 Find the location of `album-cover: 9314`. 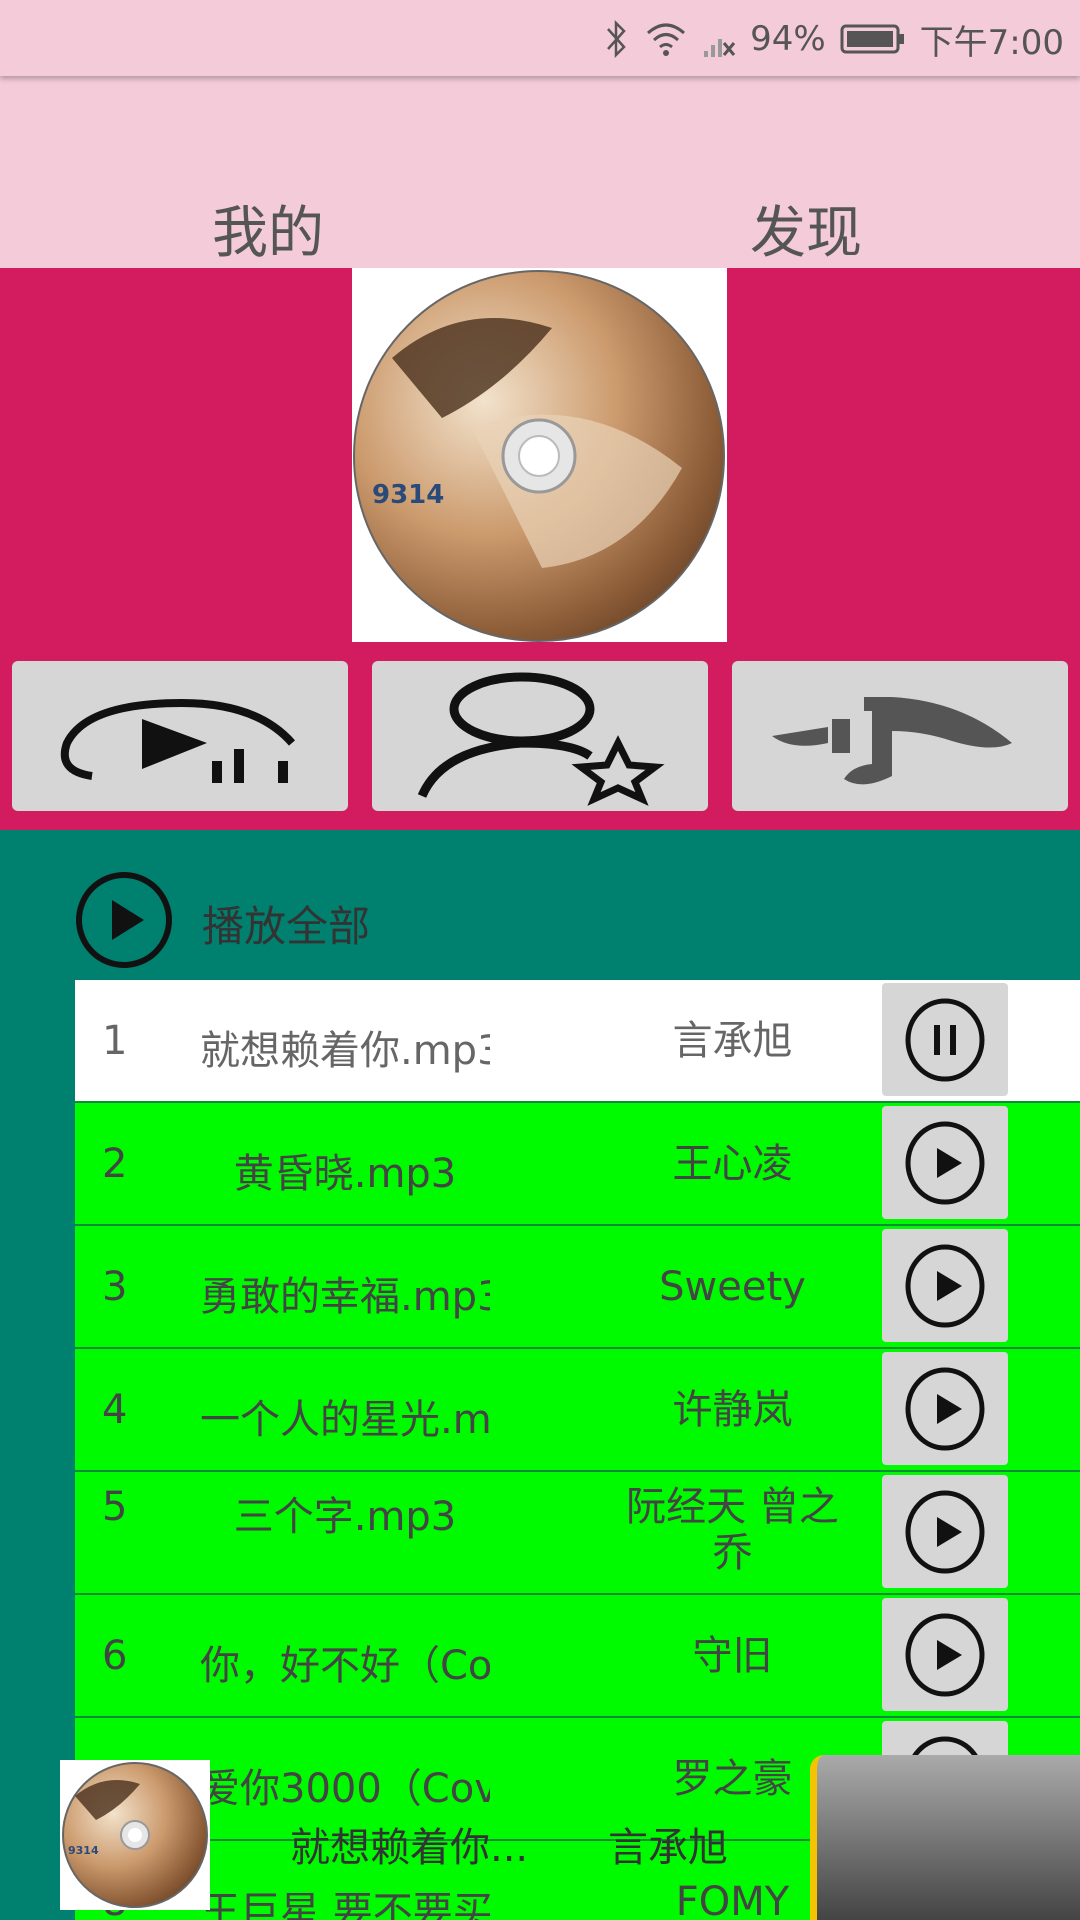

album-cover: 9314 is located at coordinates (539, 455).